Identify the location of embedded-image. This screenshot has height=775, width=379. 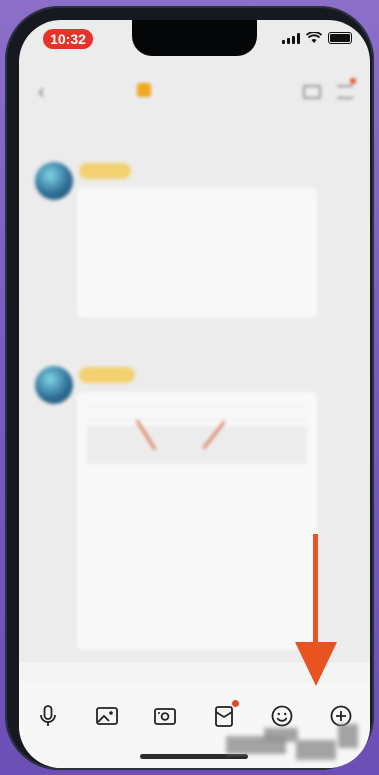
(197, 442).